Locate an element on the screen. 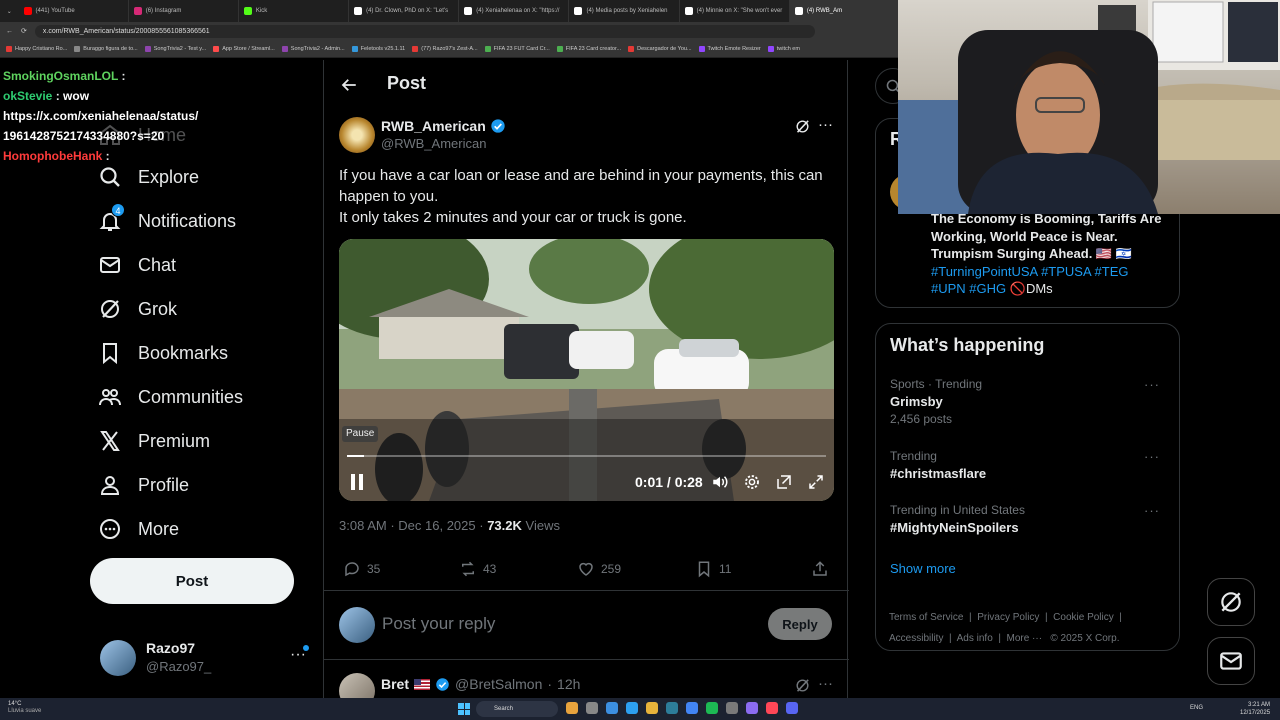 Image resolution: width=1280 pixels, height=720 pixels. footer-link: More ··· is located at coordinates (1025, 638).